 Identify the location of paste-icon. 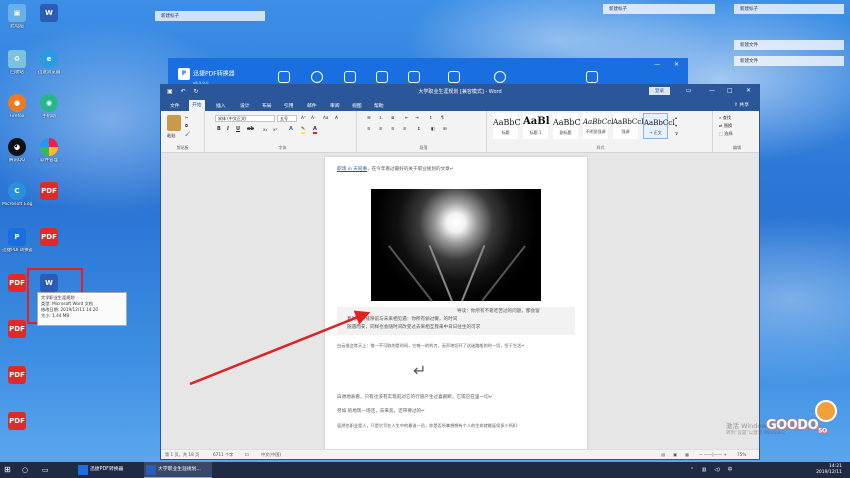
(174, 123).